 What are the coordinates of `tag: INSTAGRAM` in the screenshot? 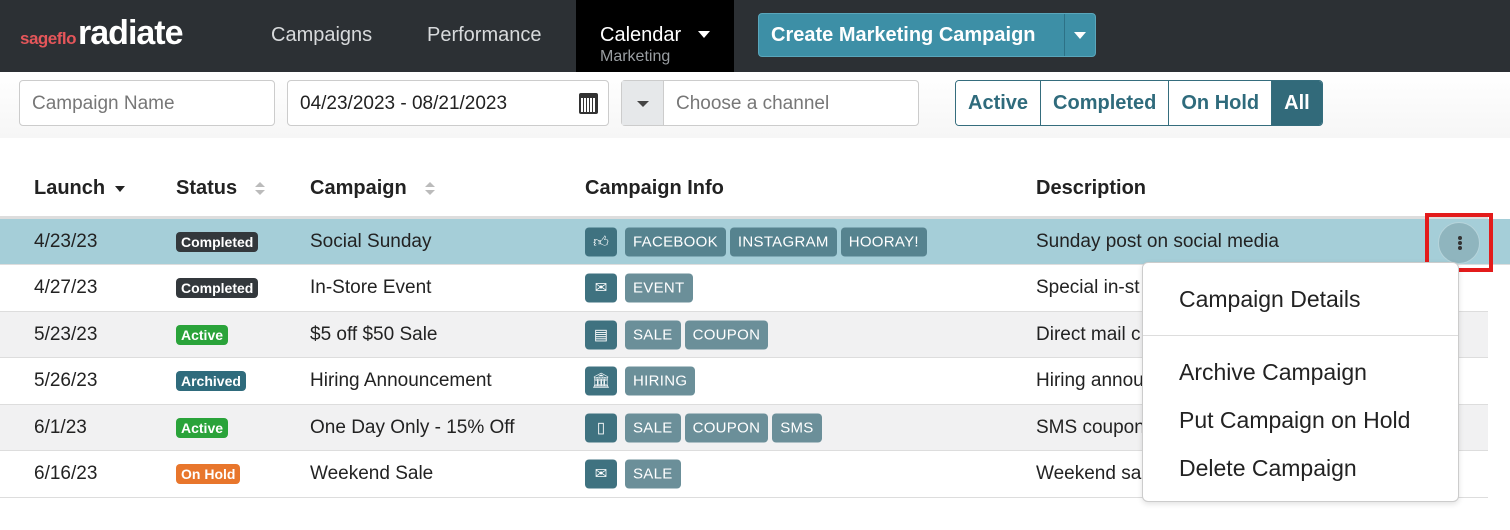 It's located at (783, 241).